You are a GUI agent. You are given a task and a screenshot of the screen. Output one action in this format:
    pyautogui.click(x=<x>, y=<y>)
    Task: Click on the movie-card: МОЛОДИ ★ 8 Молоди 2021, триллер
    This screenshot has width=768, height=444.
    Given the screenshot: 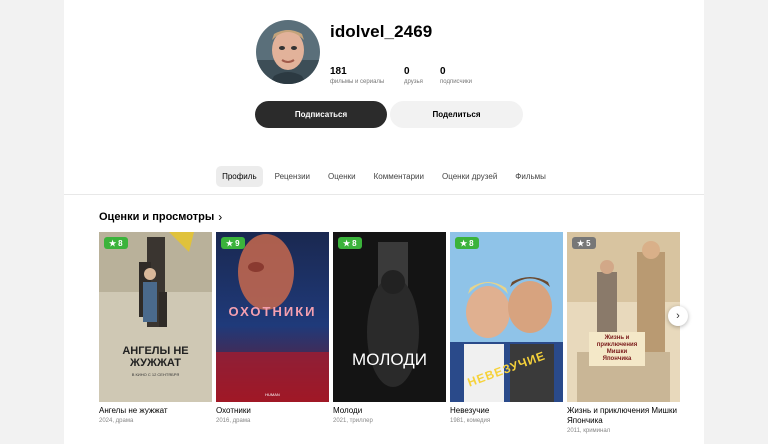 What is the action you would take?
    pyautogui.click(x=389, y=328)
    